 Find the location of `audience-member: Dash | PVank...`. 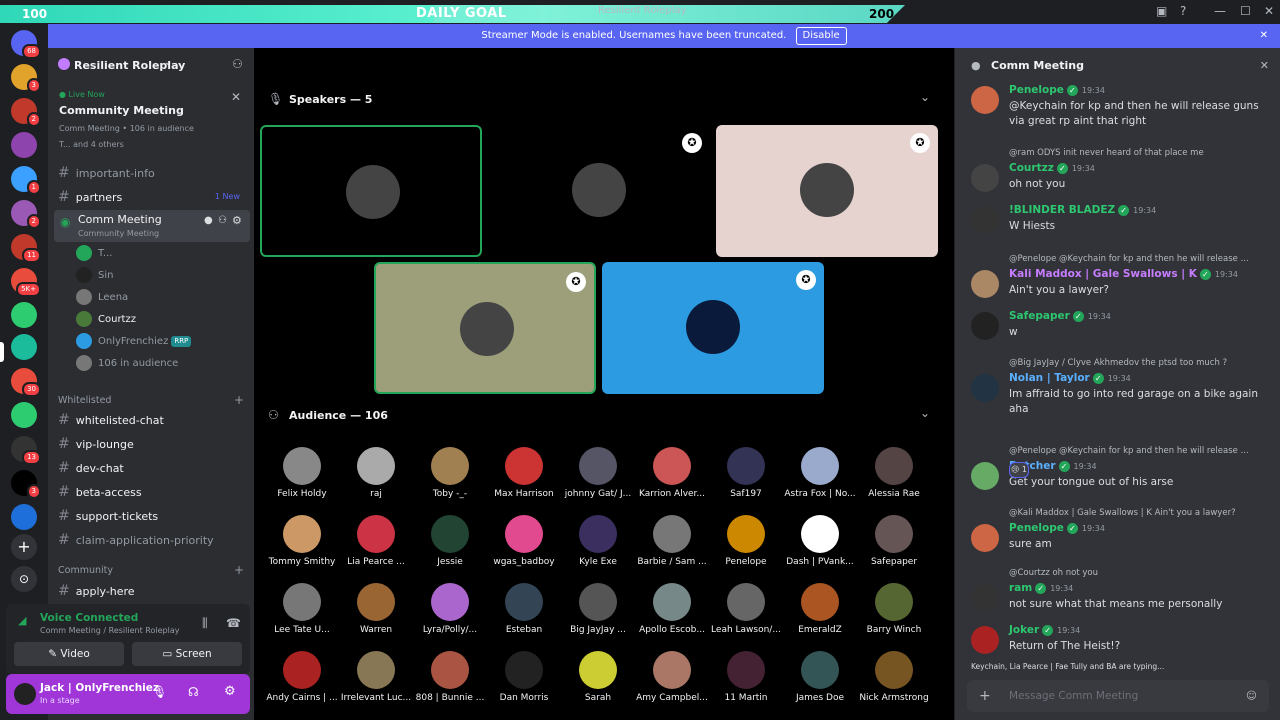

audience-member: Dash | PVank... is located at coordinates (820, 541).